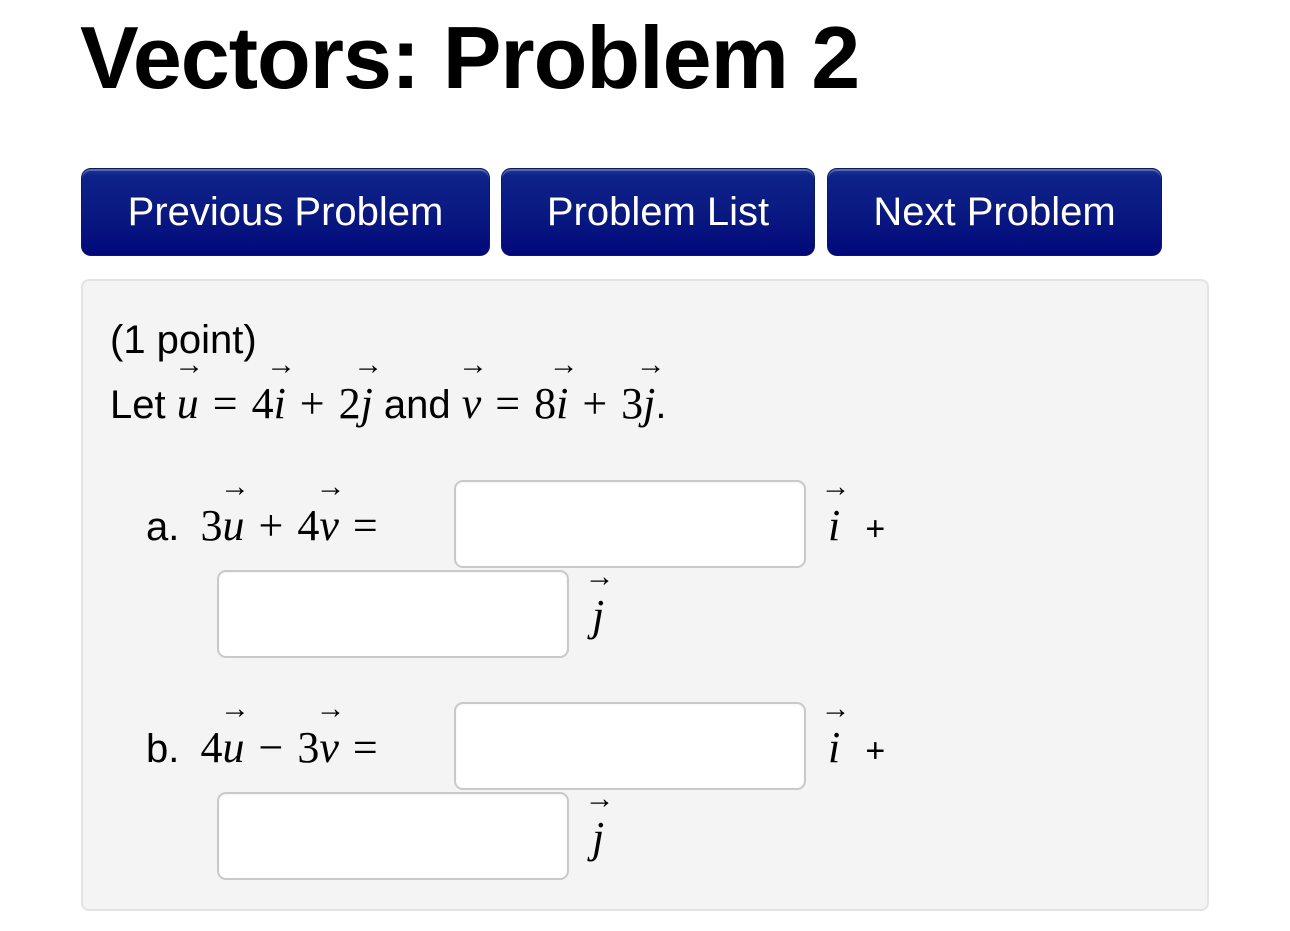 This screenshot has width=1290, height=931. Describe the element at coordinates (630, 746) in the screenshot. I see `part-b-i-input` at that location.